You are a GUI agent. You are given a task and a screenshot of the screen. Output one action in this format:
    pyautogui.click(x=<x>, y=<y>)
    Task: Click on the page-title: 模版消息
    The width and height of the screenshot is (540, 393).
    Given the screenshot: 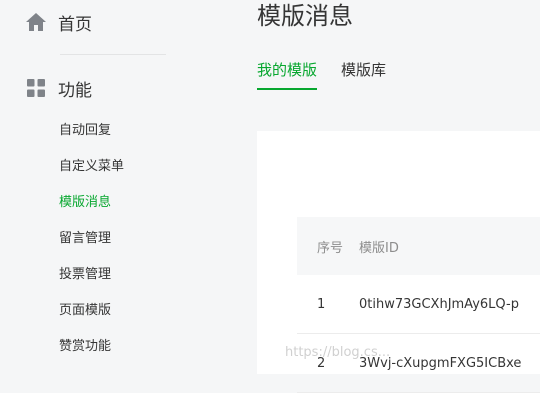 What is the action you would take?
    pyautogui.click(x=305, y=16)
    